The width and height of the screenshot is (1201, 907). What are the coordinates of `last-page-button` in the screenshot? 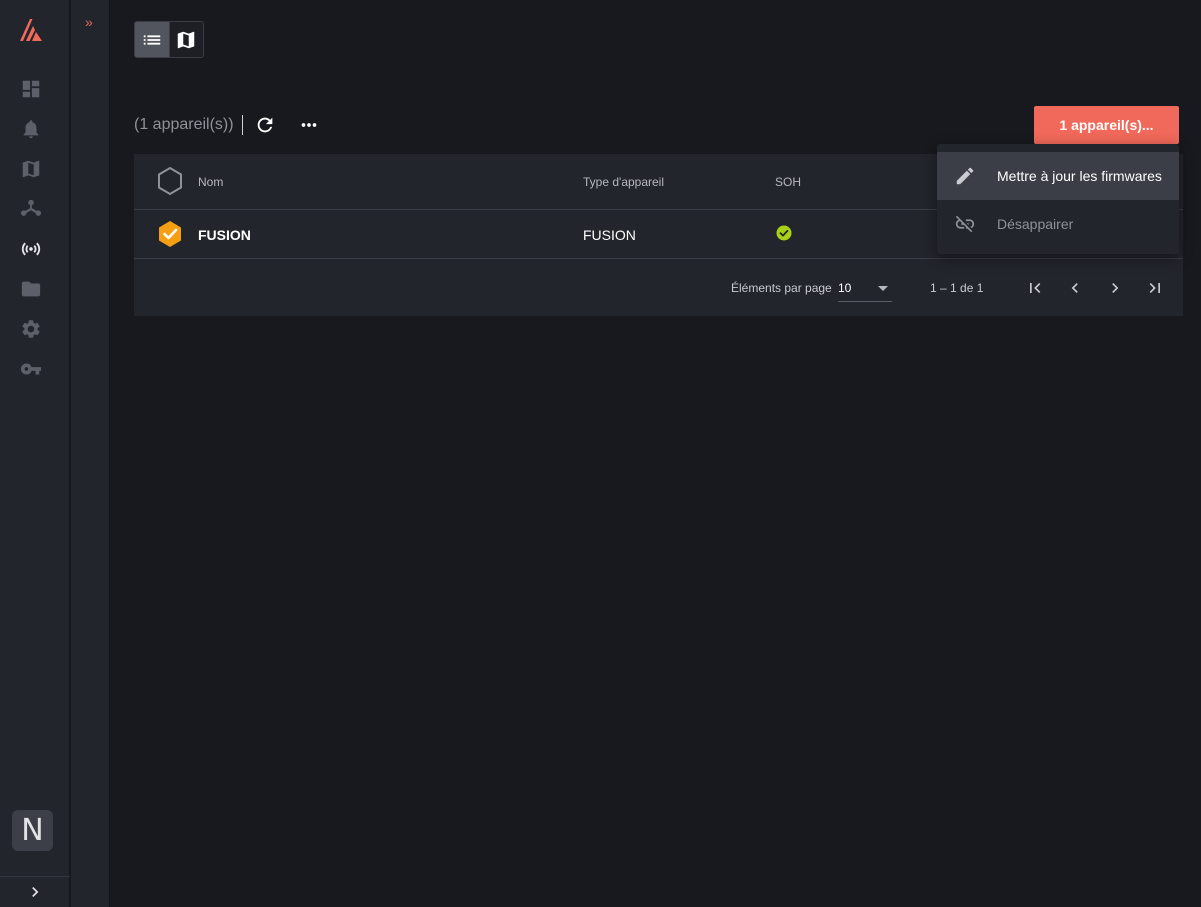 It's located at (1155, 288).